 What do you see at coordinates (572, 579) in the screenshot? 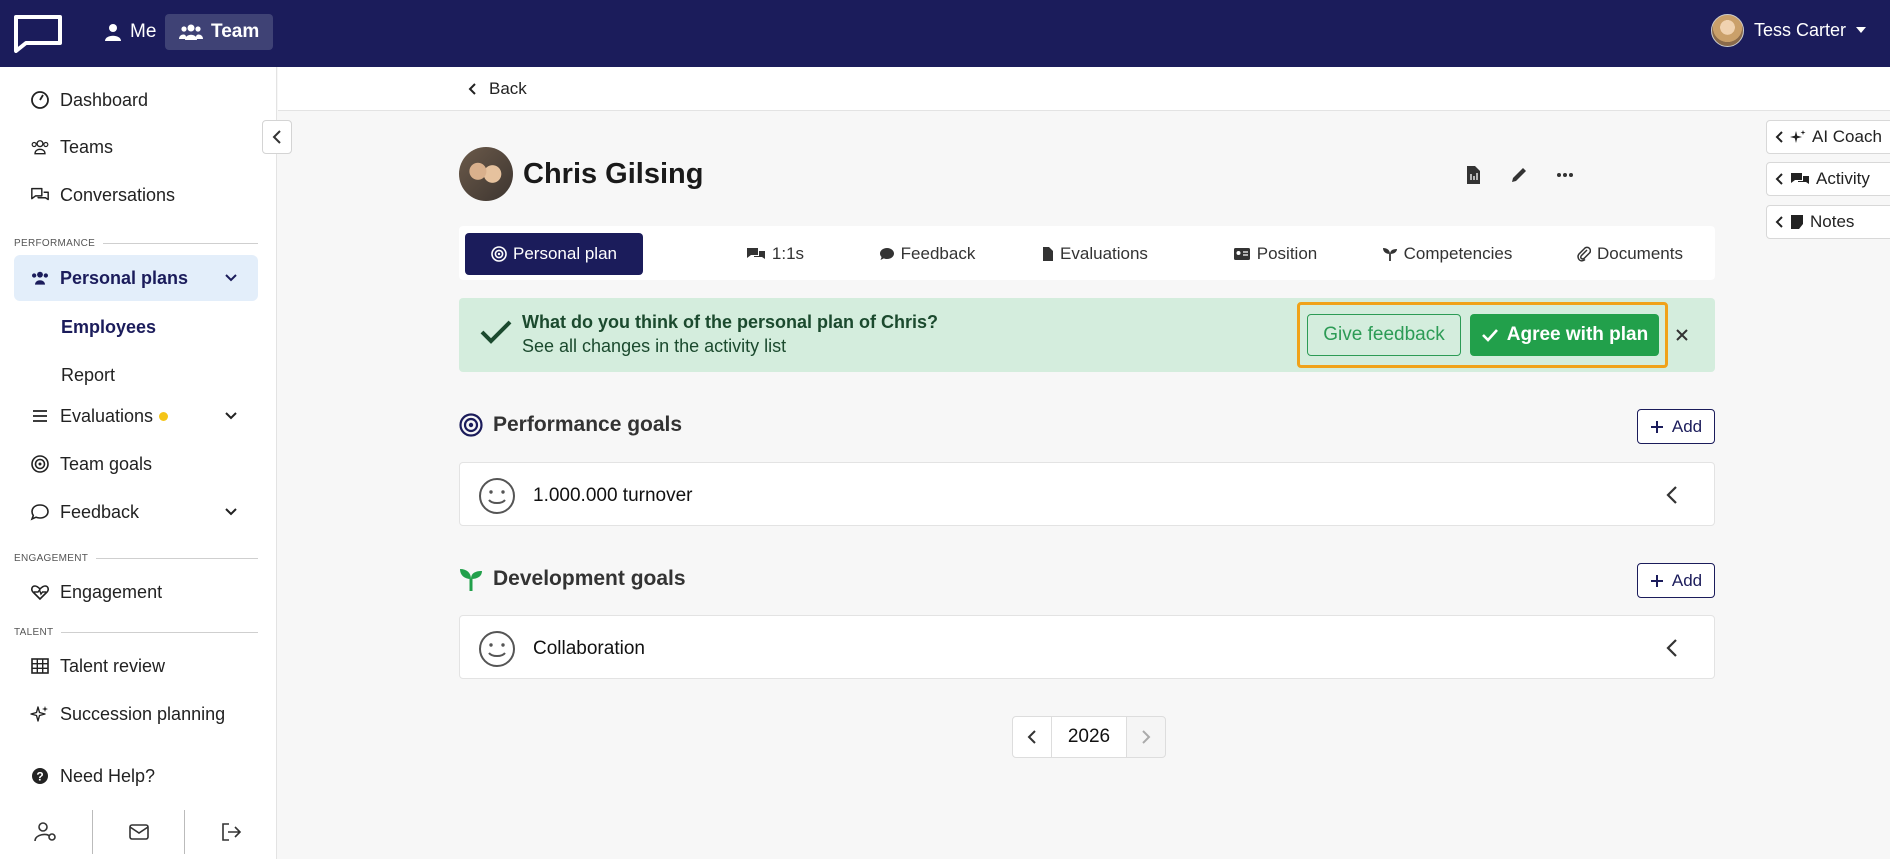
I see `development-goals-title: Development goals` at bounding box center [572, 579].